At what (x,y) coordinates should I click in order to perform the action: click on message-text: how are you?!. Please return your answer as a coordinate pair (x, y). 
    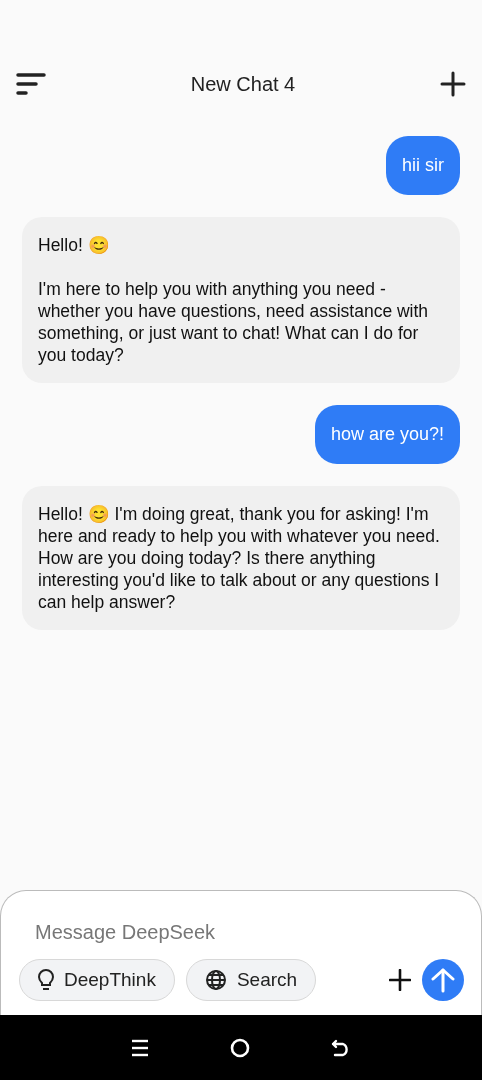
    Looking at the image, I should click on (387, 434).